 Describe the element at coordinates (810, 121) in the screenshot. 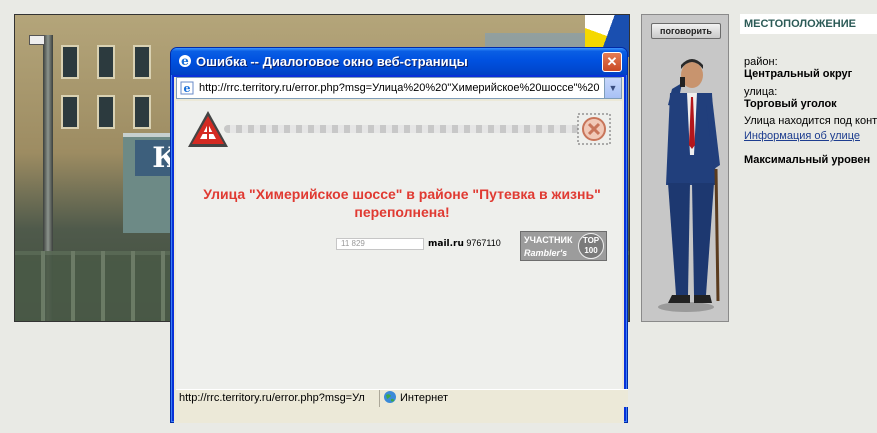

I see `street-note: Улица находится под конт` at that location.